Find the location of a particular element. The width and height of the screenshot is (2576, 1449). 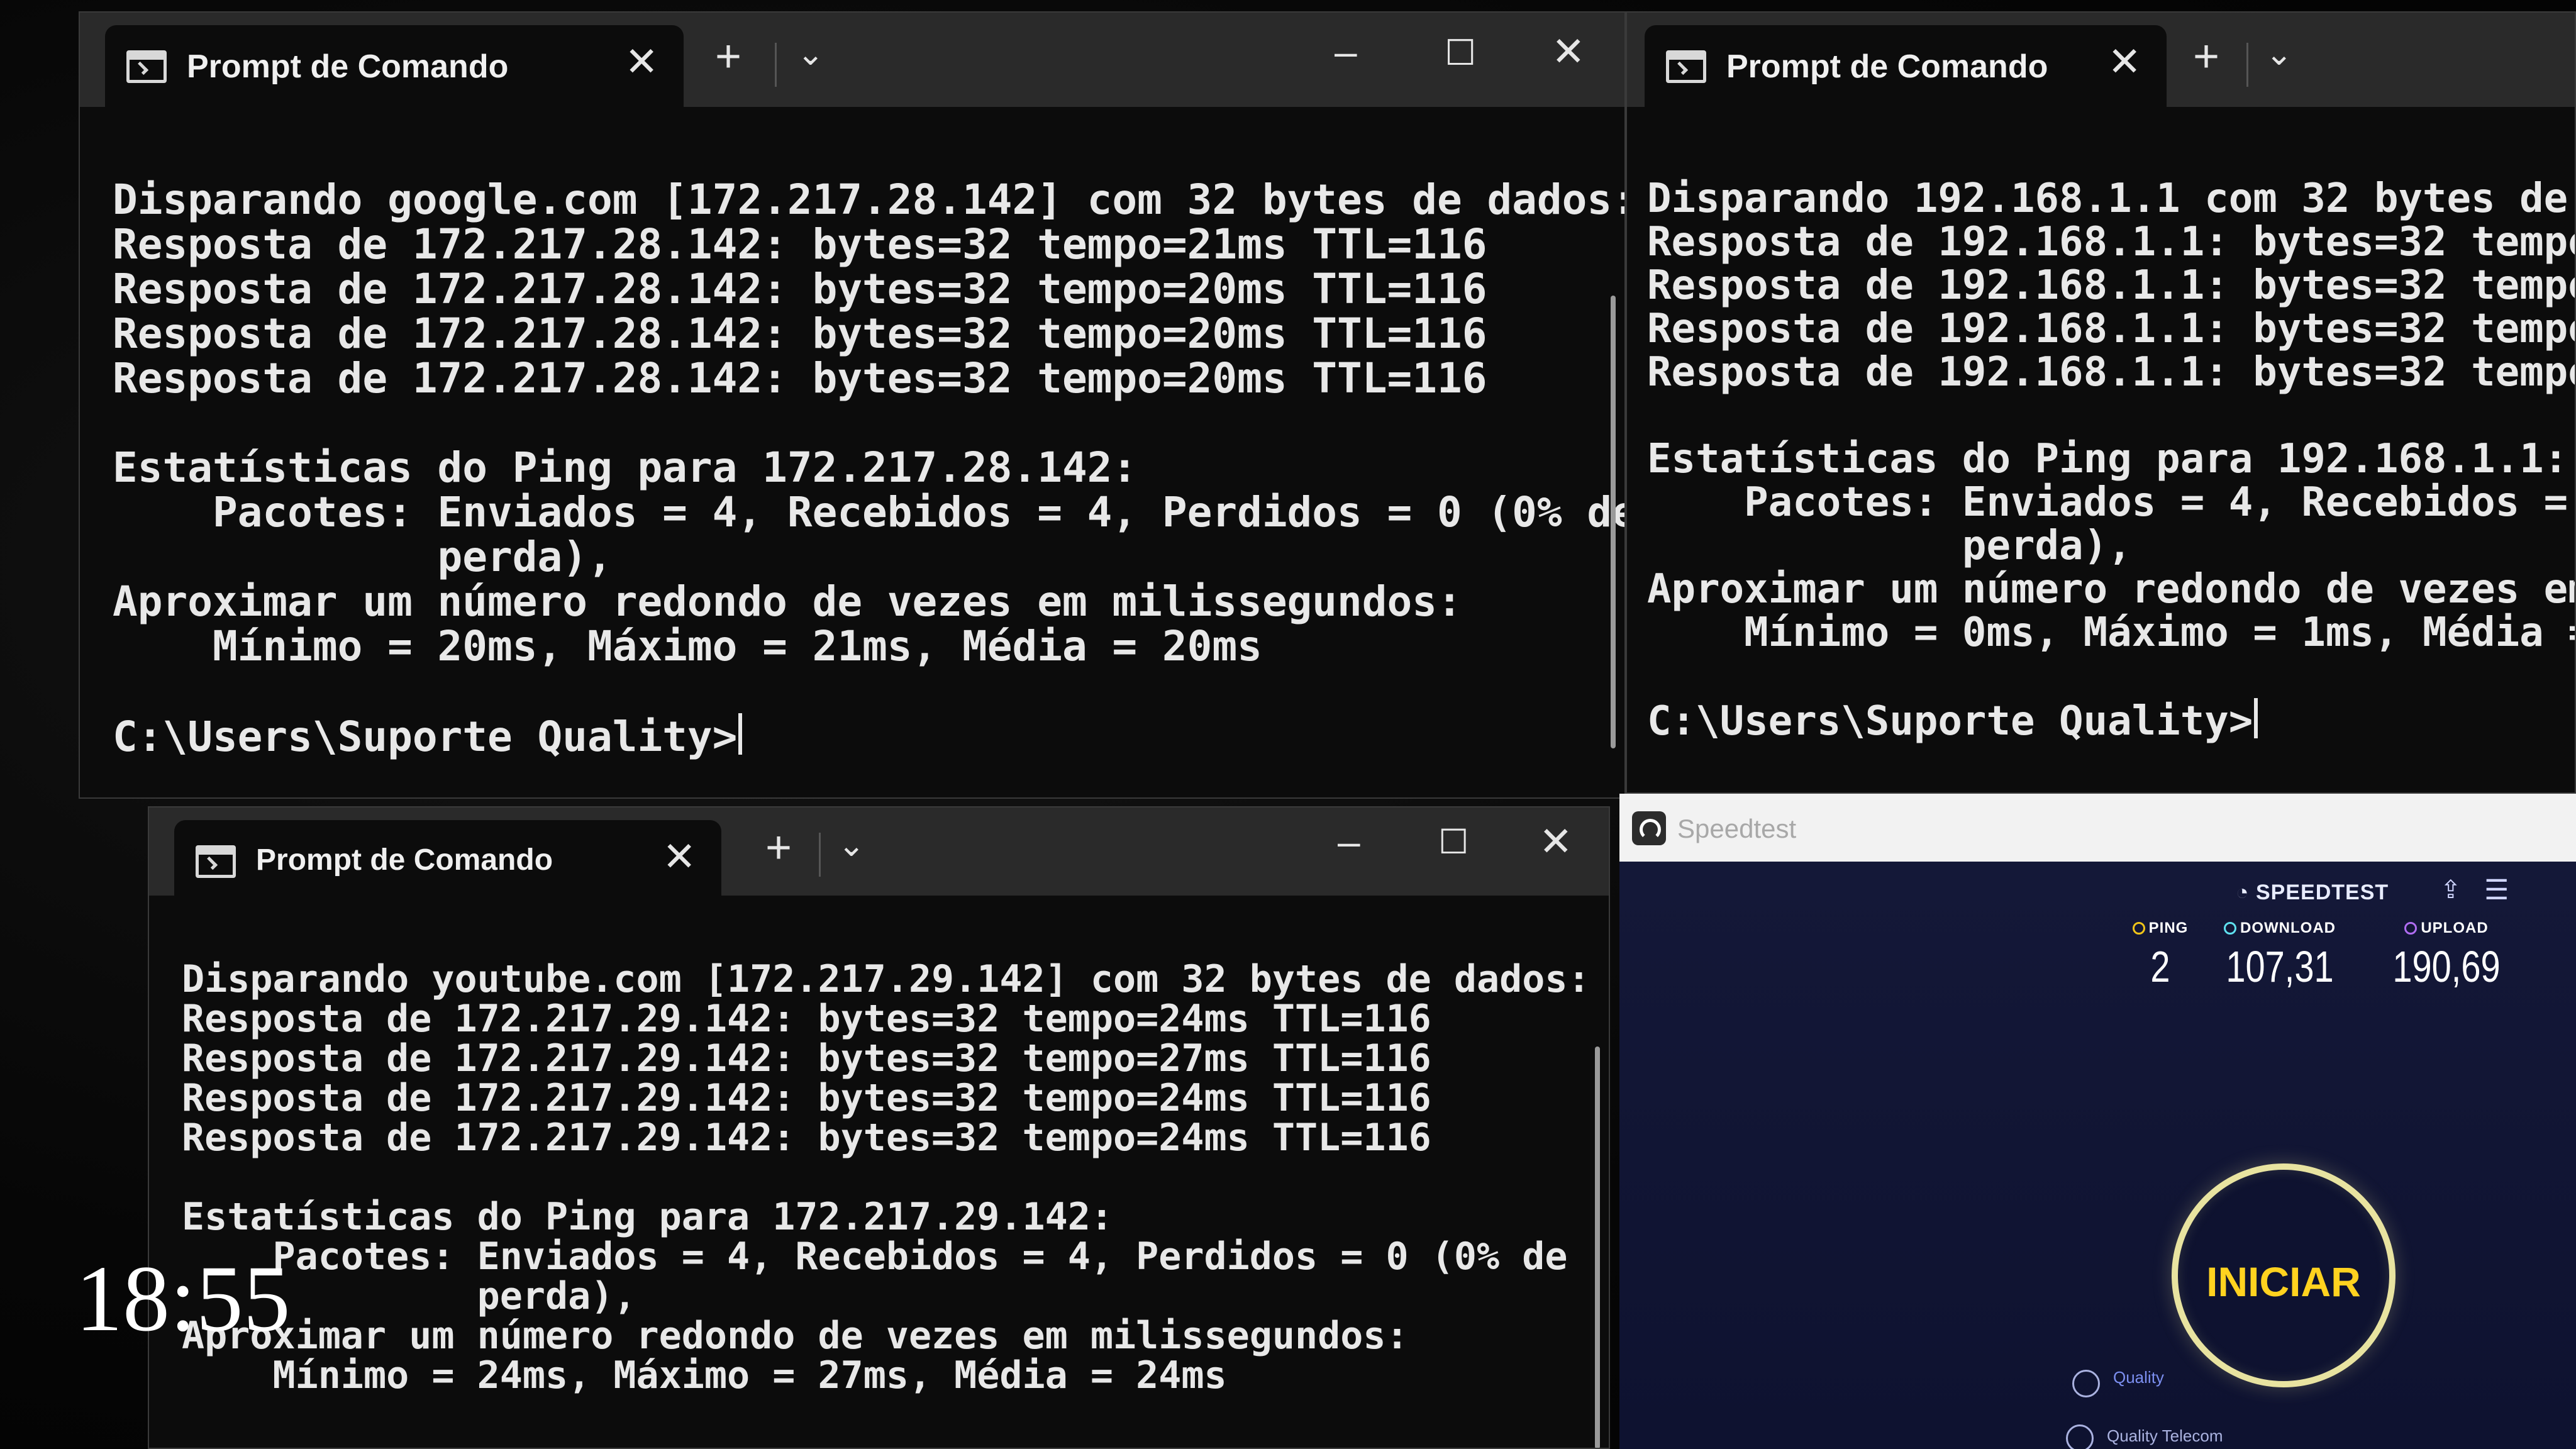

speedtest-window-title: Speedtest is located at coordinates (1737, 828).